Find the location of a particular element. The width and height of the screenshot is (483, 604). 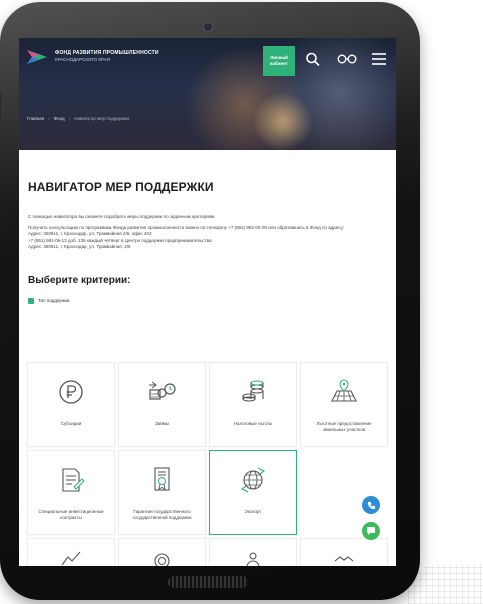

breadcrumb: Главная › Фонд › Навигатор мер поддержки is located at coordinates (78, 118).